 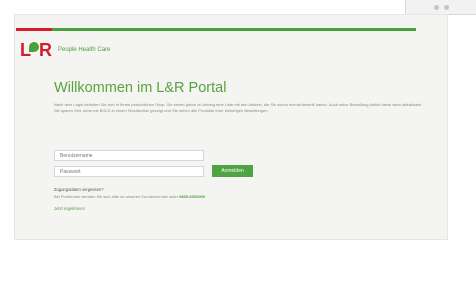 I want to click on window-controls, so click(x=440, y=7).